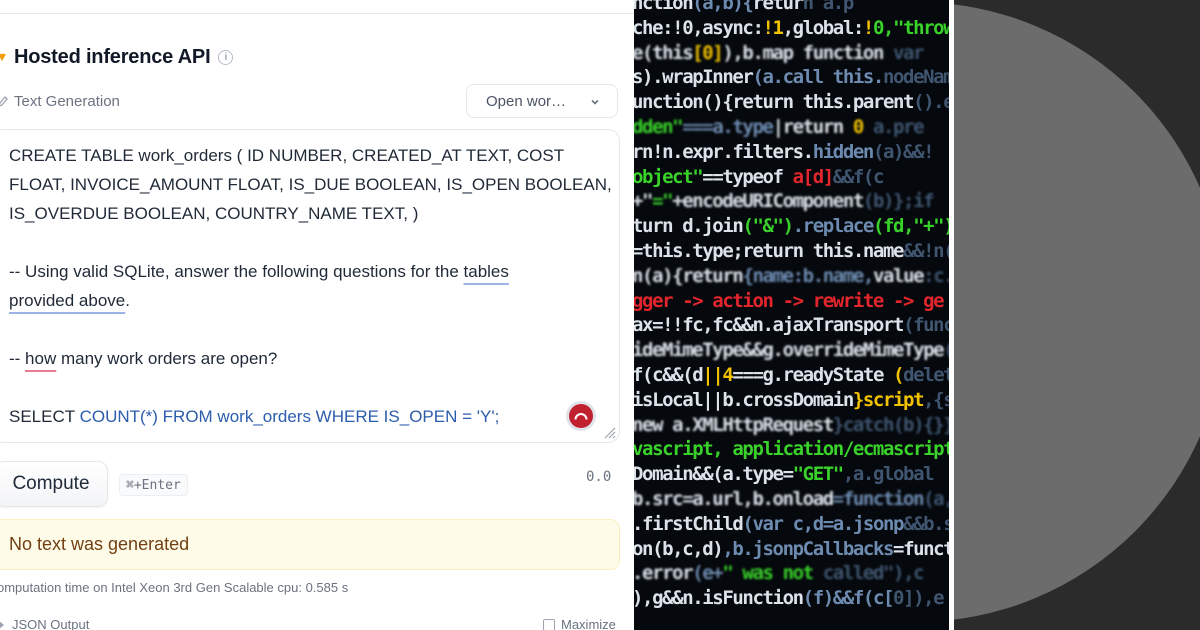 Image resolution: width=1200 pixels, height=630 pixels. Describe the element at coordinates (51, 483) in the screenshot. I see `compute-button-label: Compute` at that location.